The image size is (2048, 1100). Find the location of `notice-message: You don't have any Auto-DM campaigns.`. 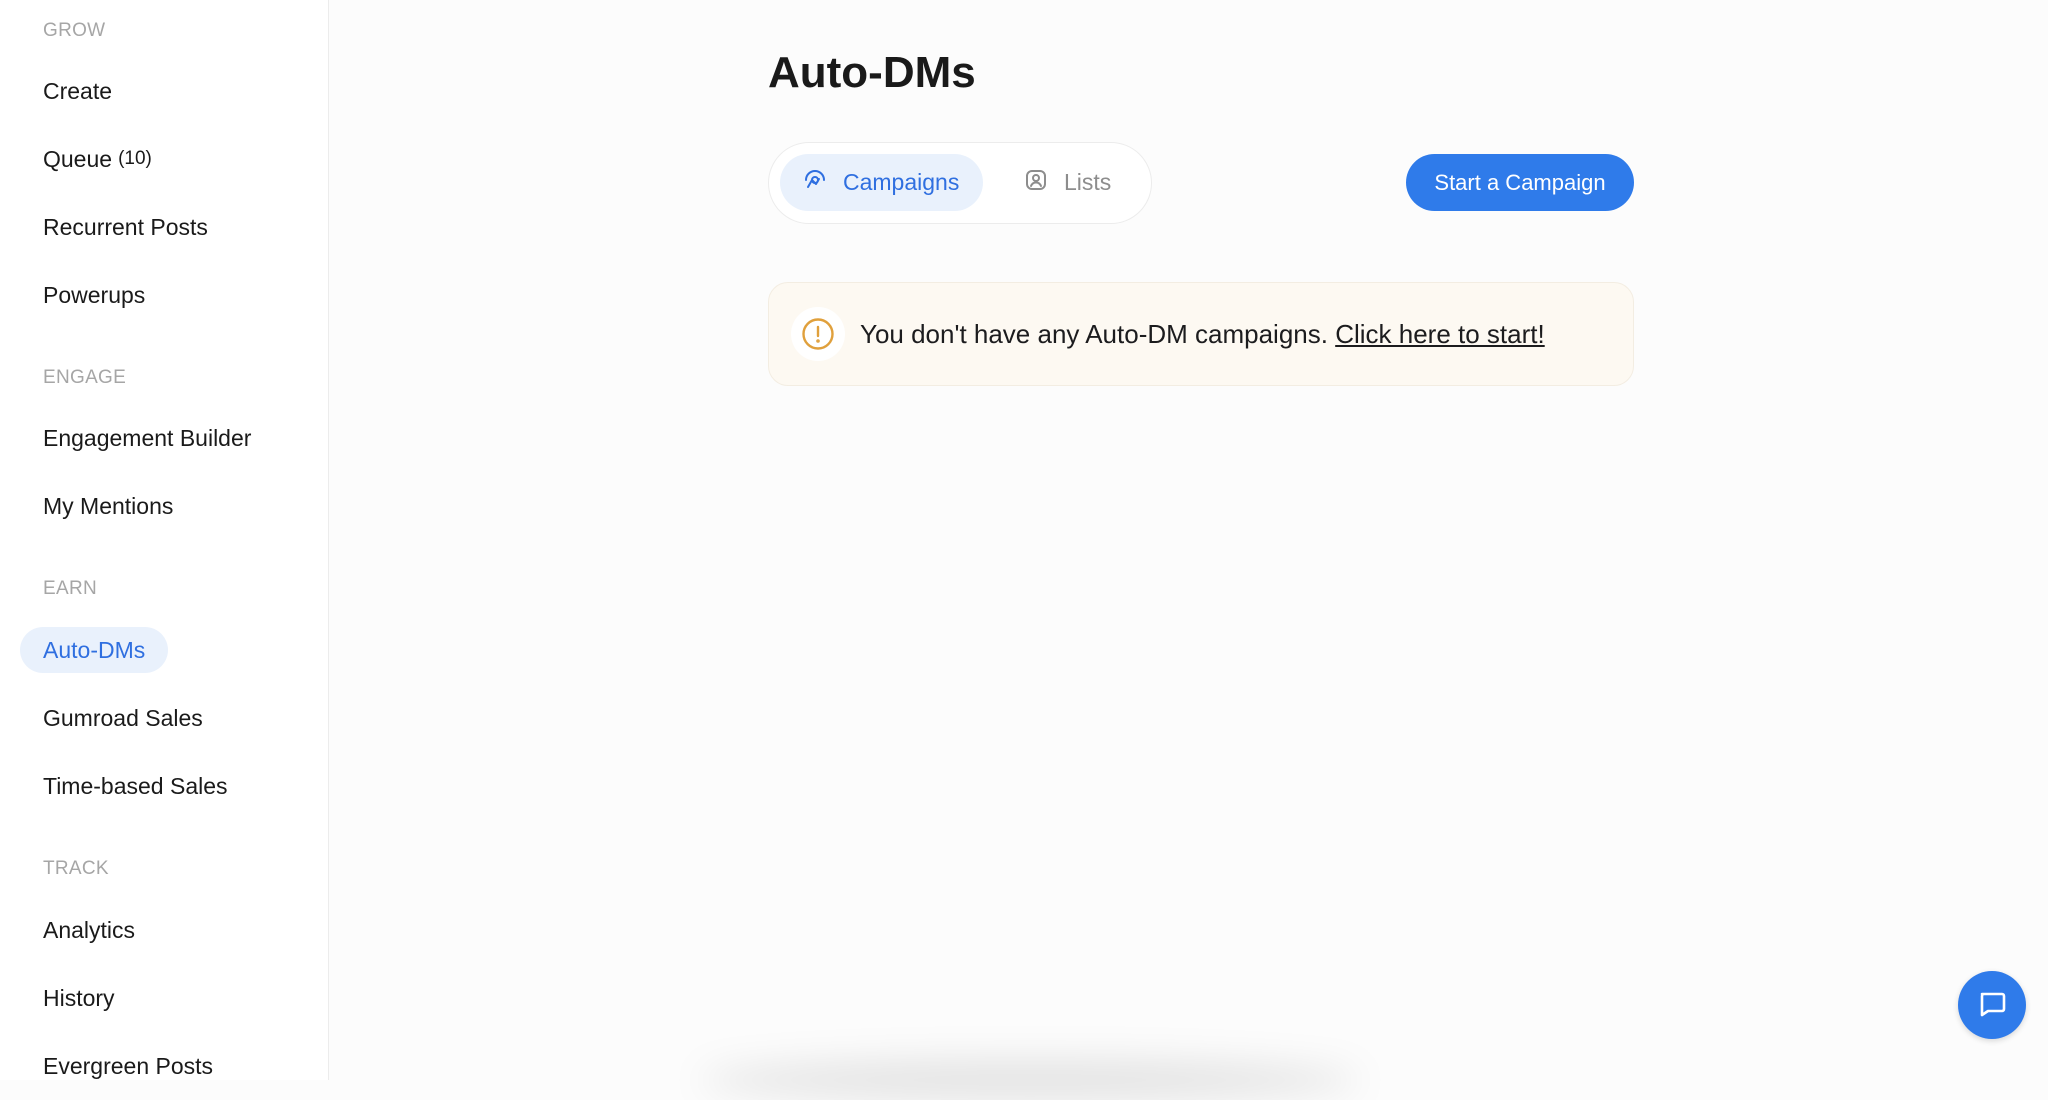

notice-message: You don't have any Auto-DM campaigns. is located at coordinates (1098, 333).